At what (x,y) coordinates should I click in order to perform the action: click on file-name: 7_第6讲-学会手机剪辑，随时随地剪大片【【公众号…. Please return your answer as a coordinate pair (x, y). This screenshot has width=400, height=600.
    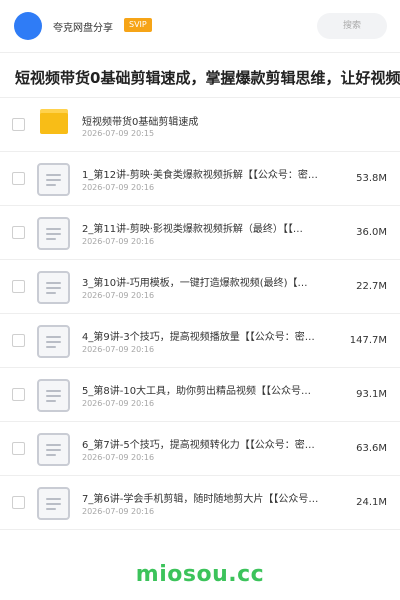
    Looking at the image, I should click on (200, 499).